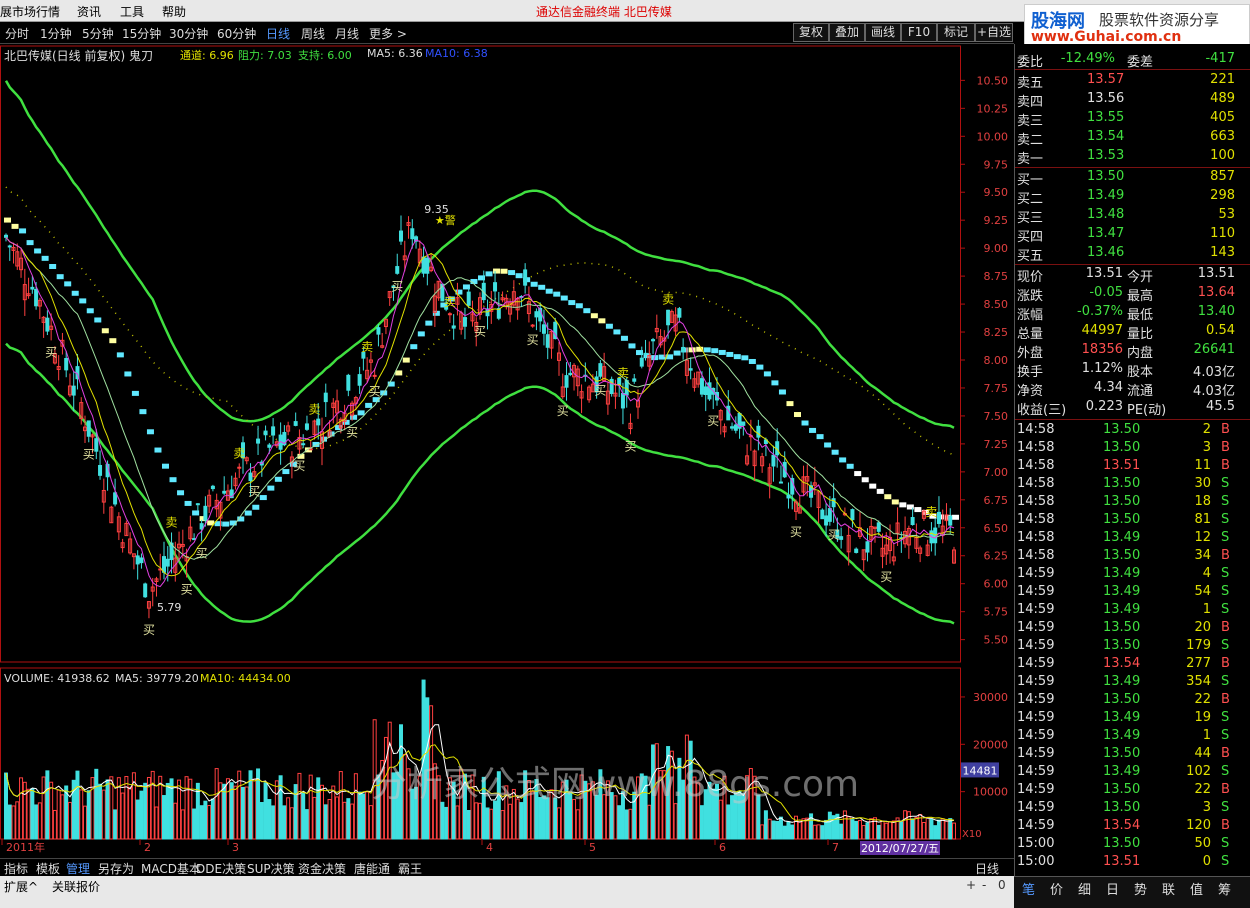 Image resolution: width=1250 pixels, height=908 pixels. What do you see at coordinates (883, 32) in the screenshot?
I see `draw-button: 画线` at bounding box center [883, 32].